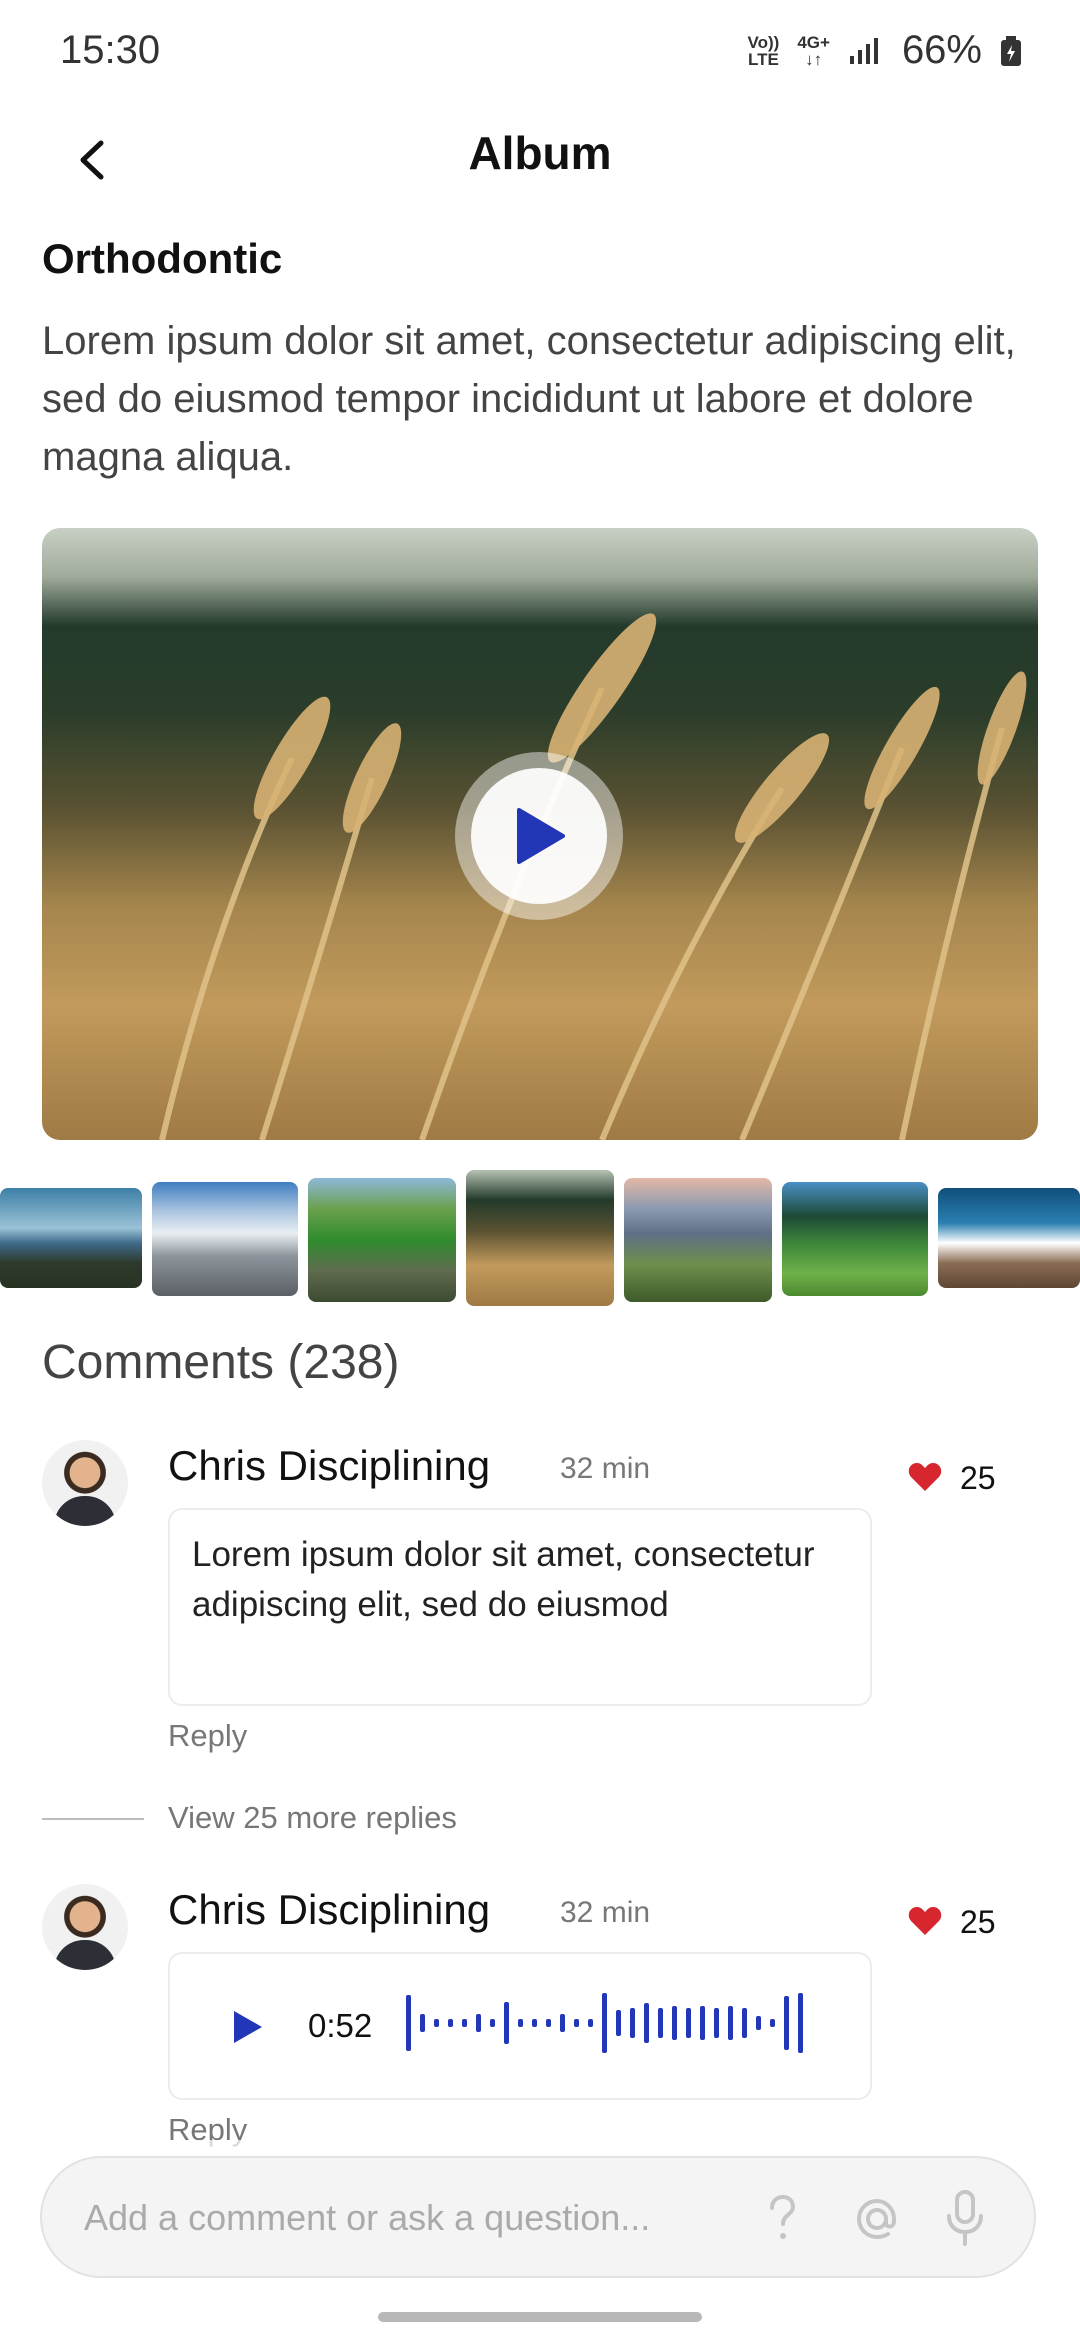  I want to click on comments-heading: Comments (238), so click(221, 1362).